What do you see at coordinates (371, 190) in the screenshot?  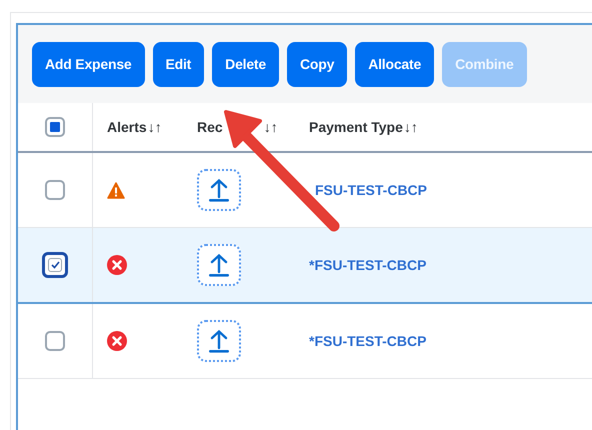 I see `payment-type-link: FSU-TEST-CBCP` at bounding box center [371, 190].